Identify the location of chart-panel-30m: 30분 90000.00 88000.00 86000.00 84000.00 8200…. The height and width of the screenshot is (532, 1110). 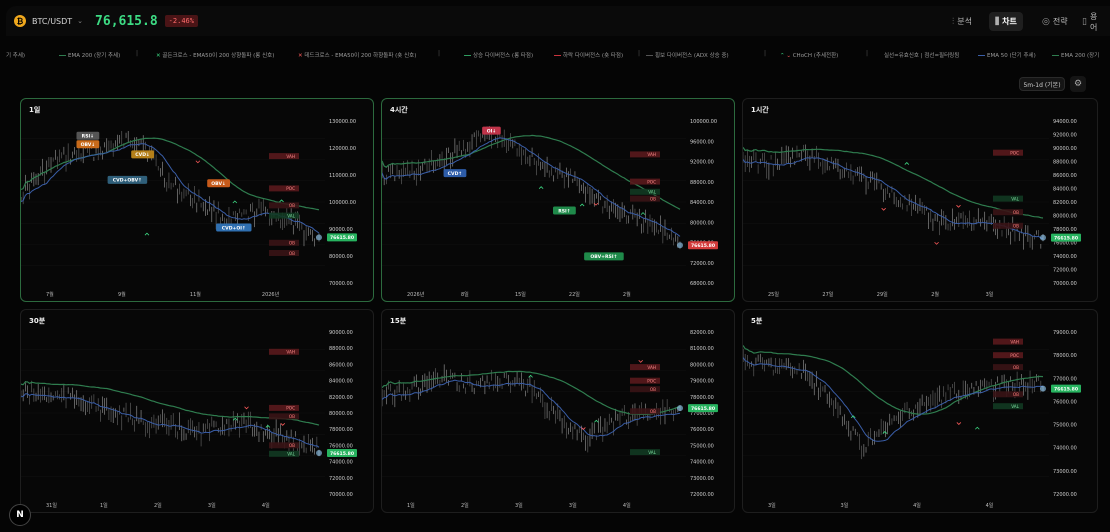
(197, 411).